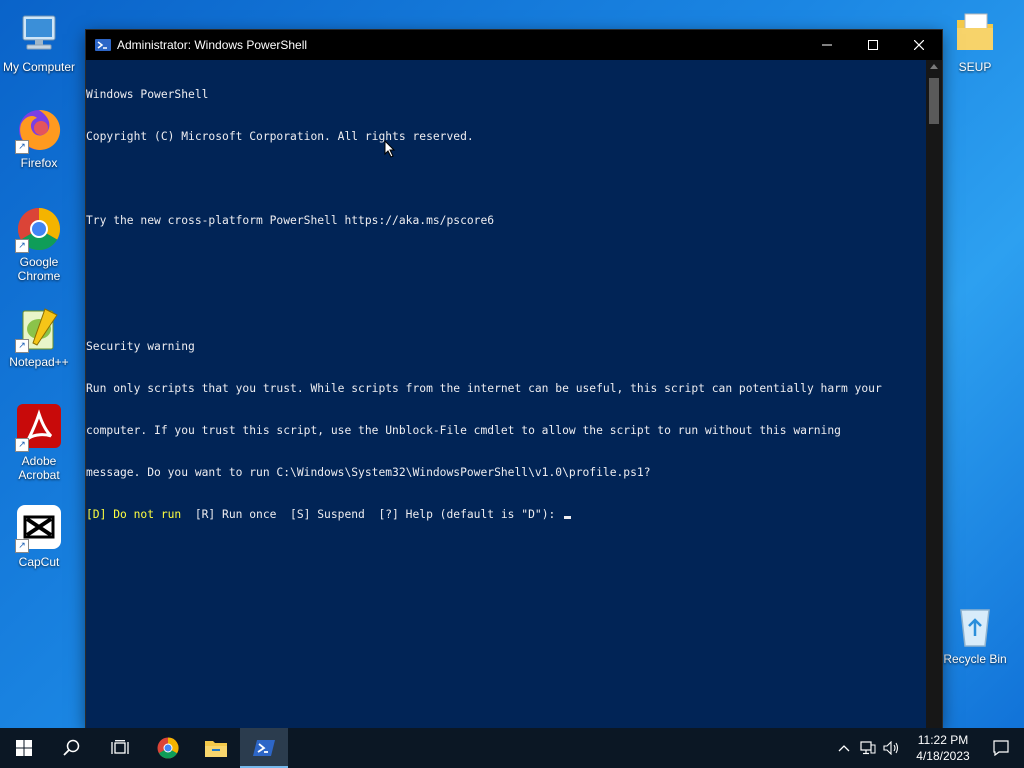 The width and height of the screenshot is (1024, 768). Describe the element at coordinates (39, 229) in the screenshot. I see `chrome-icon: ↗` at that location.